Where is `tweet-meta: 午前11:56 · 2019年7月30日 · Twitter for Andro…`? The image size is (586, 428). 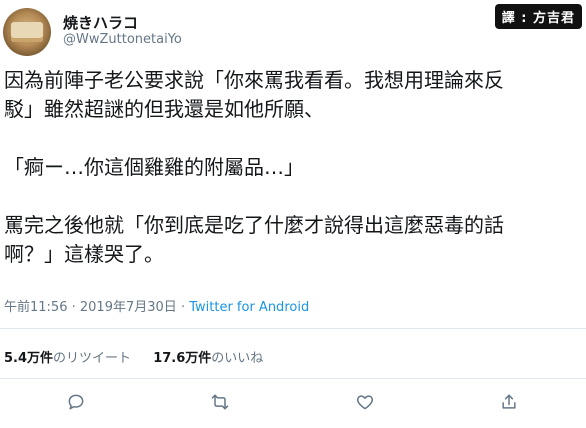
tweet-meta: 午前11:56 · 2019年7月30日 · Twitter for Andro… is located at coordinates (156, 305).